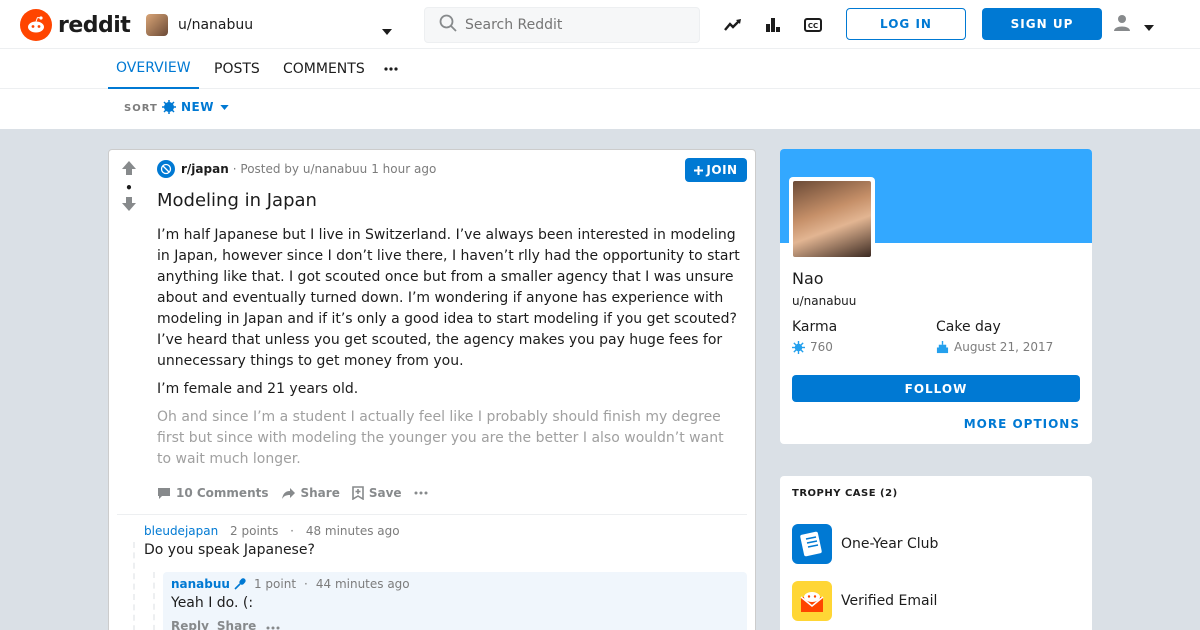 The height and width of the screenshot is (630, 1200). Describe the element at coordinates (824, 301) in the screenshot. I see `profile-handle: u/nanabuu` at that location.